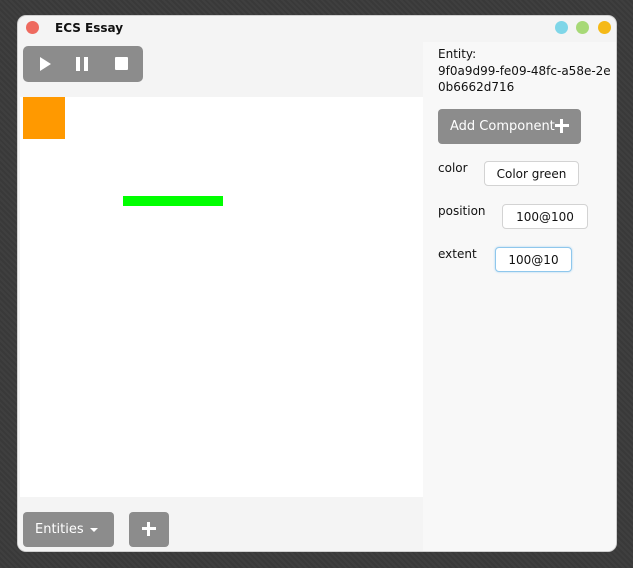 The image size is (633, 568). I want to click on playback-toolbar, so click(83, 64).